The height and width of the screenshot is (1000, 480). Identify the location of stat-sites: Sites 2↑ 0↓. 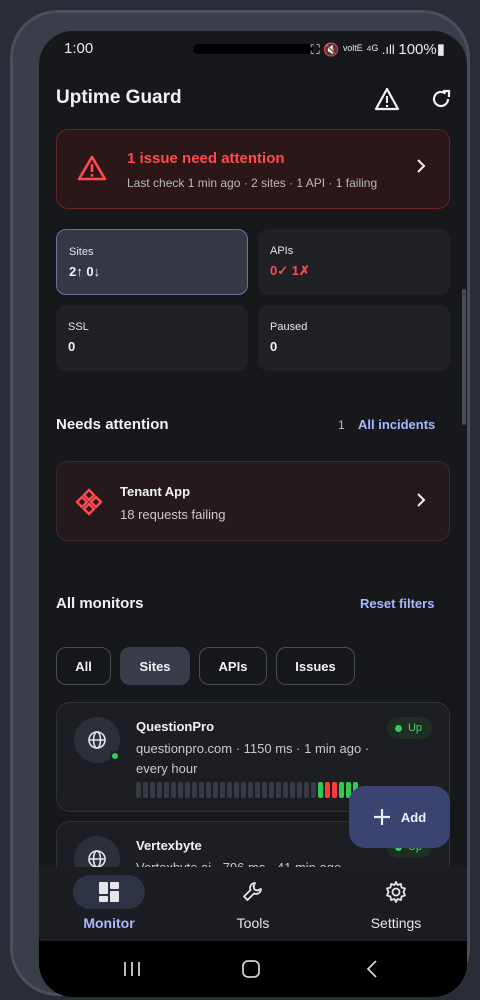
(152, 262).